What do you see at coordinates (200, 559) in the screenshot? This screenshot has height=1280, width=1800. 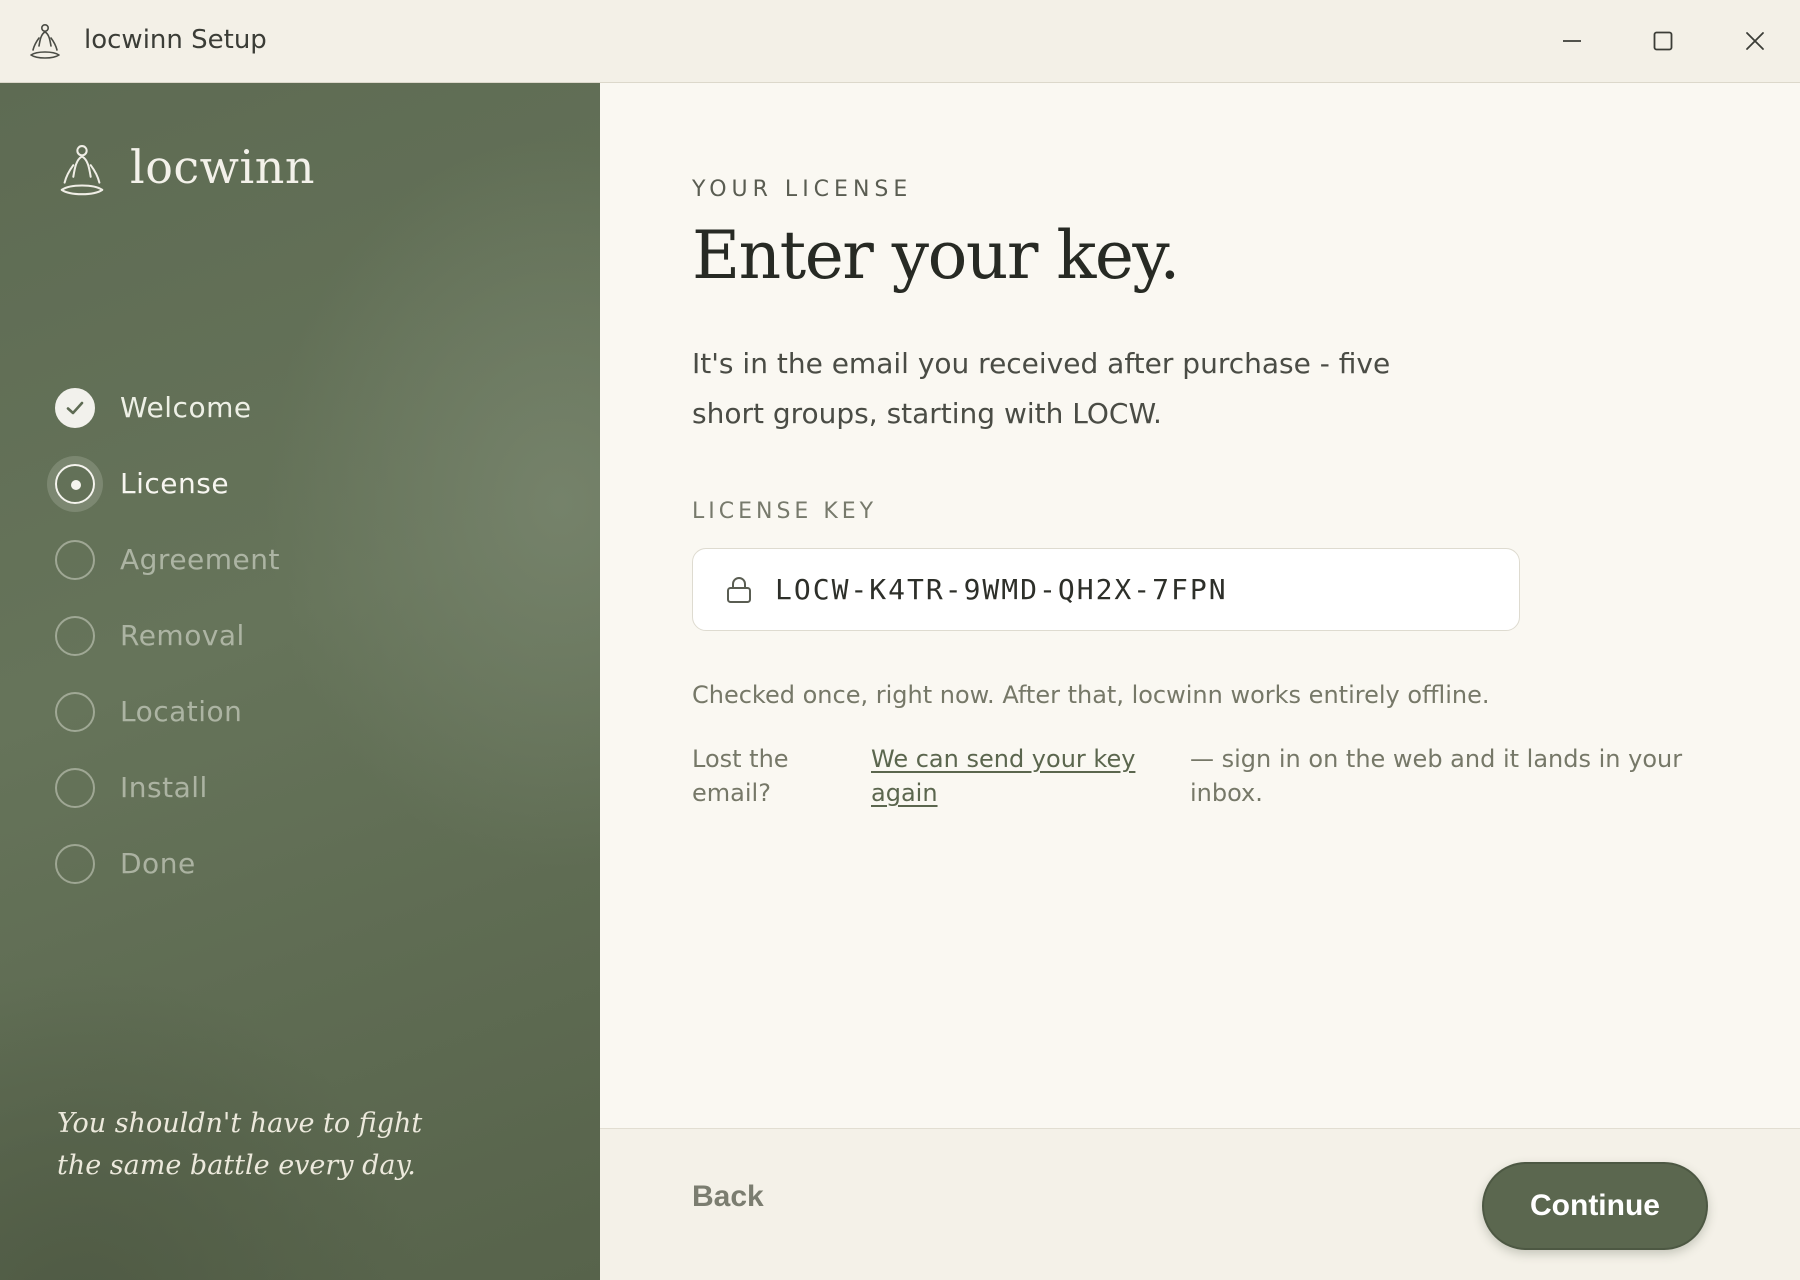 I see `step-label: Agreement` at bounding box center [200, 559].